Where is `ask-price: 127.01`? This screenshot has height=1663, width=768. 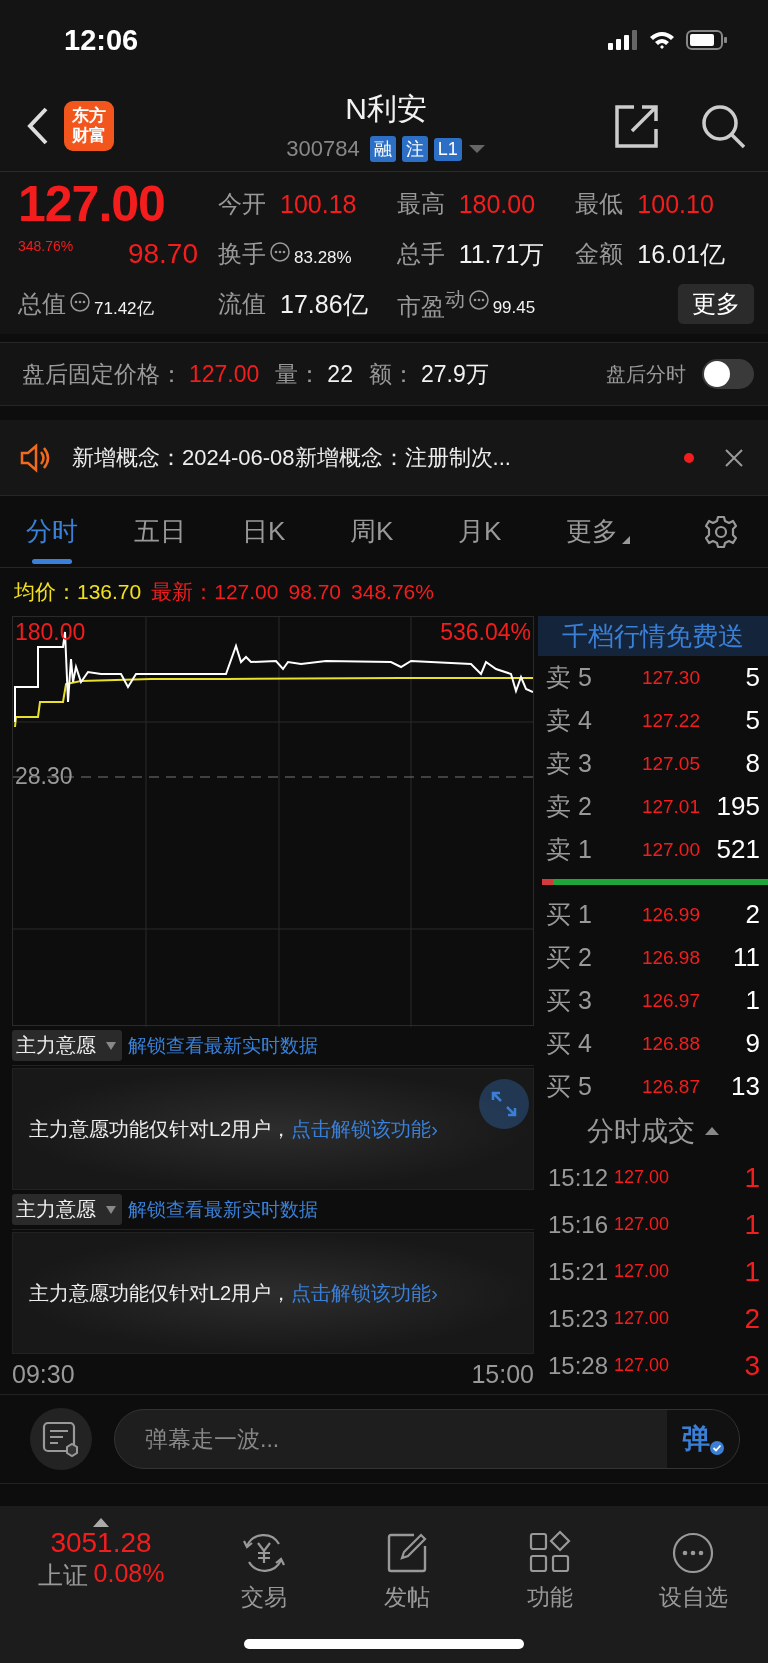
ask-price: 127.01 is located at coordinates (670, 806).